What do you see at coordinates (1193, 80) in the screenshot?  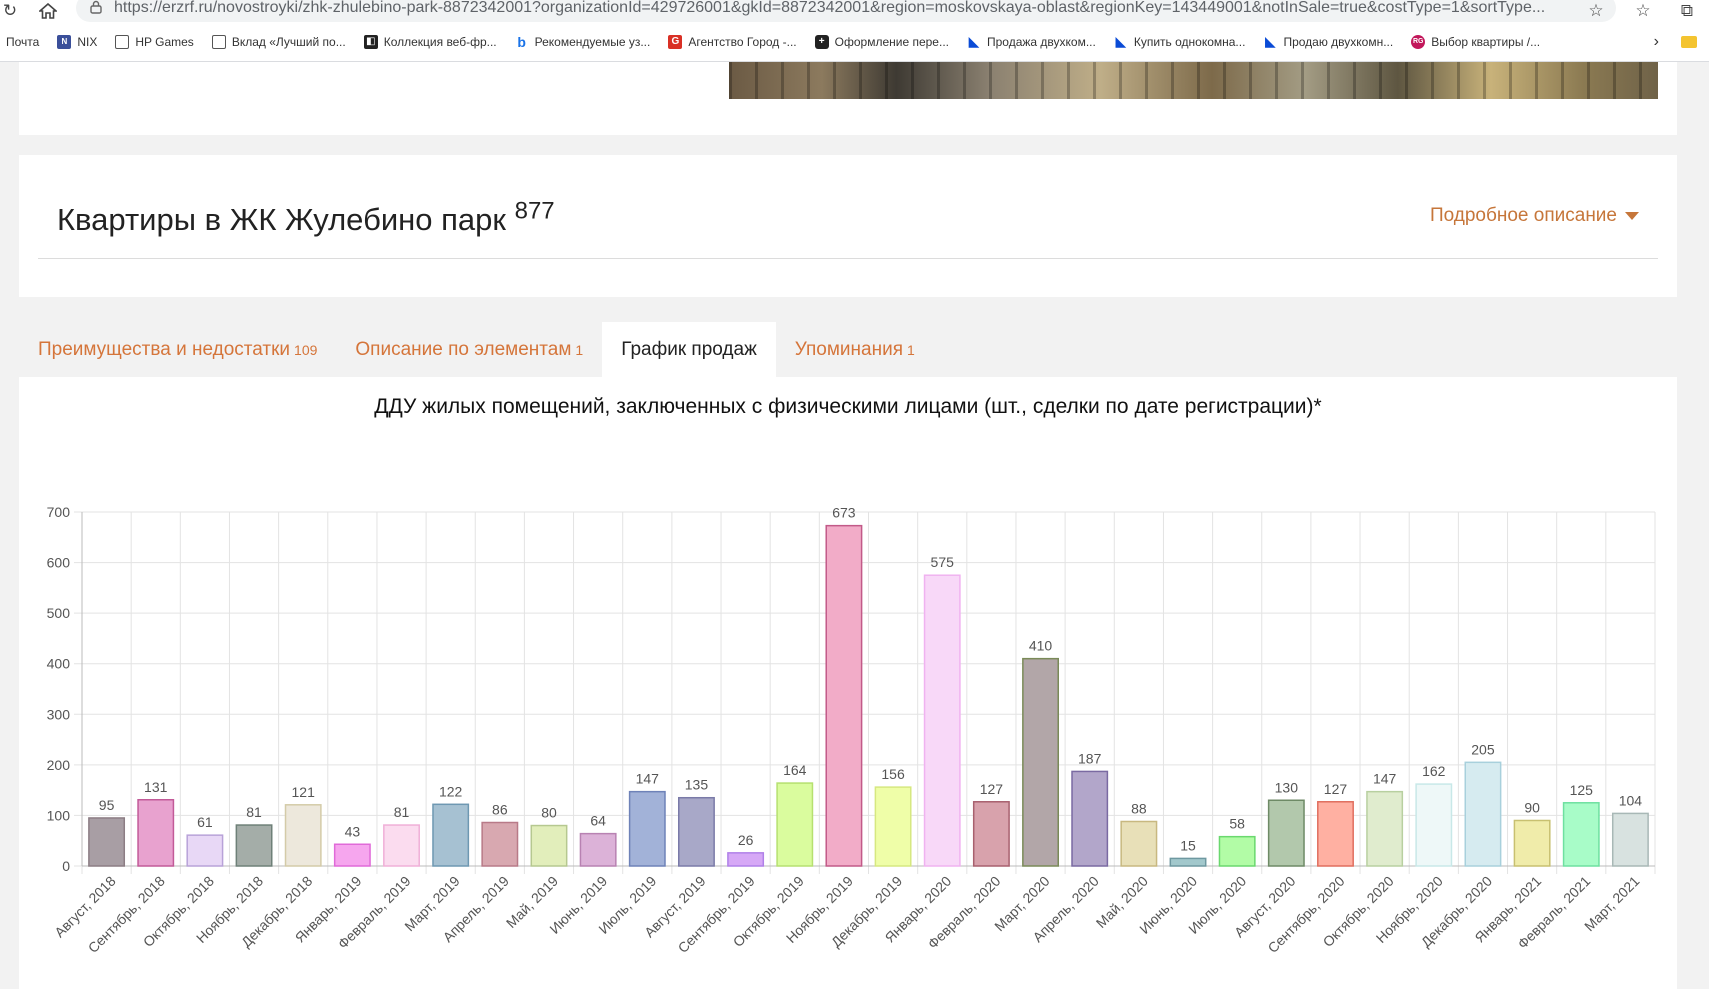 I see `complex-photo` at bounding box center [1193, 80].